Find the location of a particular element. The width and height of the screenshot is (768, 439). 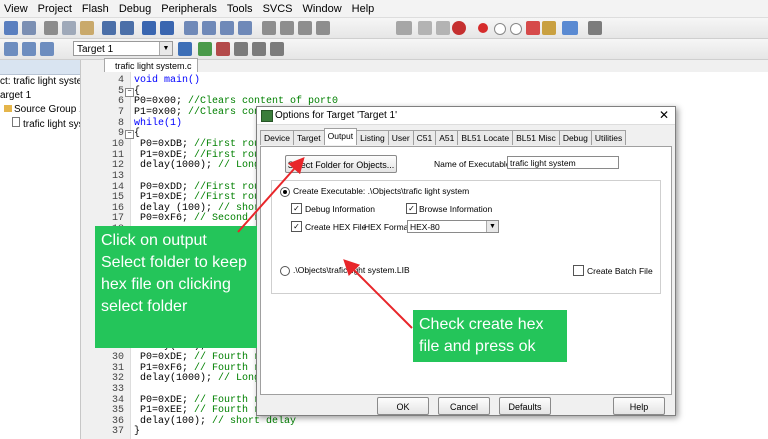

tab-utilities: Utilities is located at coordinates (608, 137).